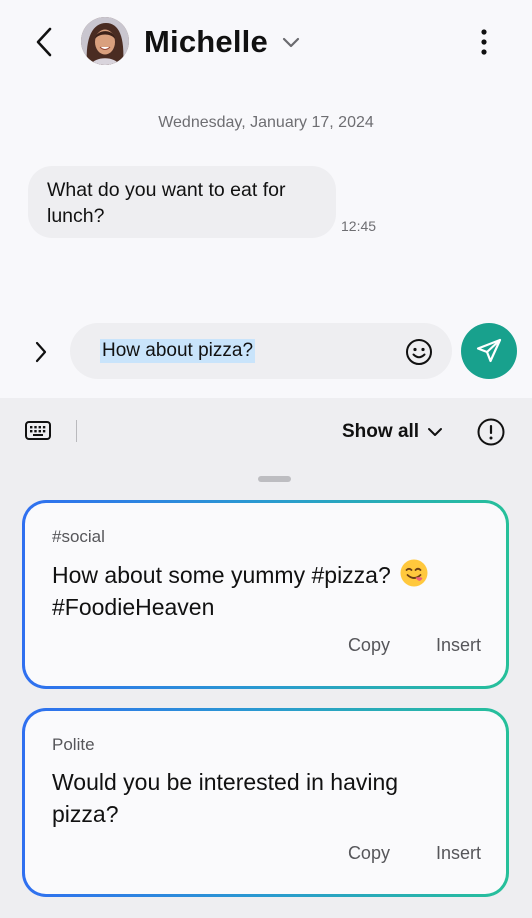 The image size is (532, 918). I want to click on expand-options-button, so click(41, 352).